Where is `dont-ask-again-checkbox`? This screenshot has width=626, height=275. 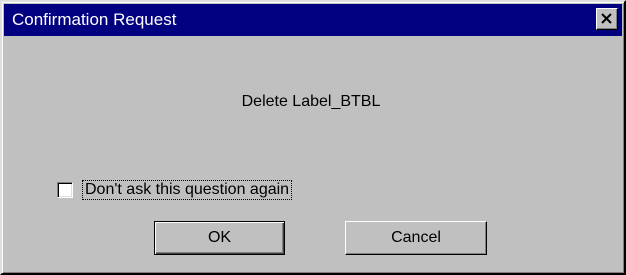 dont-ask-again-checkbox is located at coordinates (65, 190).